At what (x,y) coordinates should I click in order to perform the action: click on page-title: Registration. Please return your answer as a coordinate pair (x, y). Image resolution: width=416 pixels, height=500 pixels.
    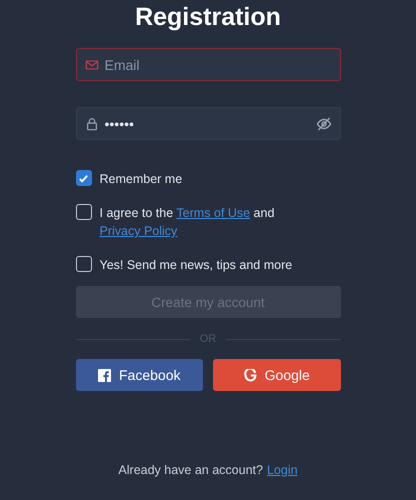
    Looking at the image, I should click on (208, 17).